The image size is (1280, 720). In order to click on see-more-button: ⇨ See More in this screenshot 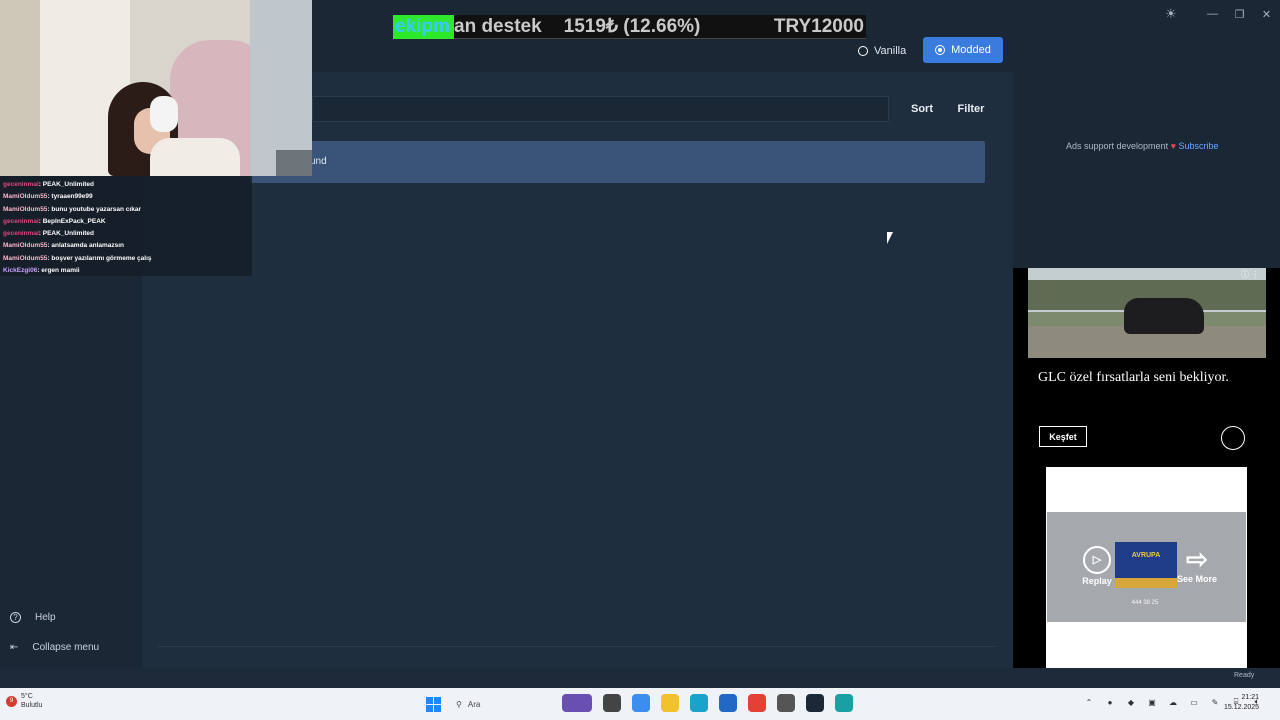, I will do `click(1197, 564)`.